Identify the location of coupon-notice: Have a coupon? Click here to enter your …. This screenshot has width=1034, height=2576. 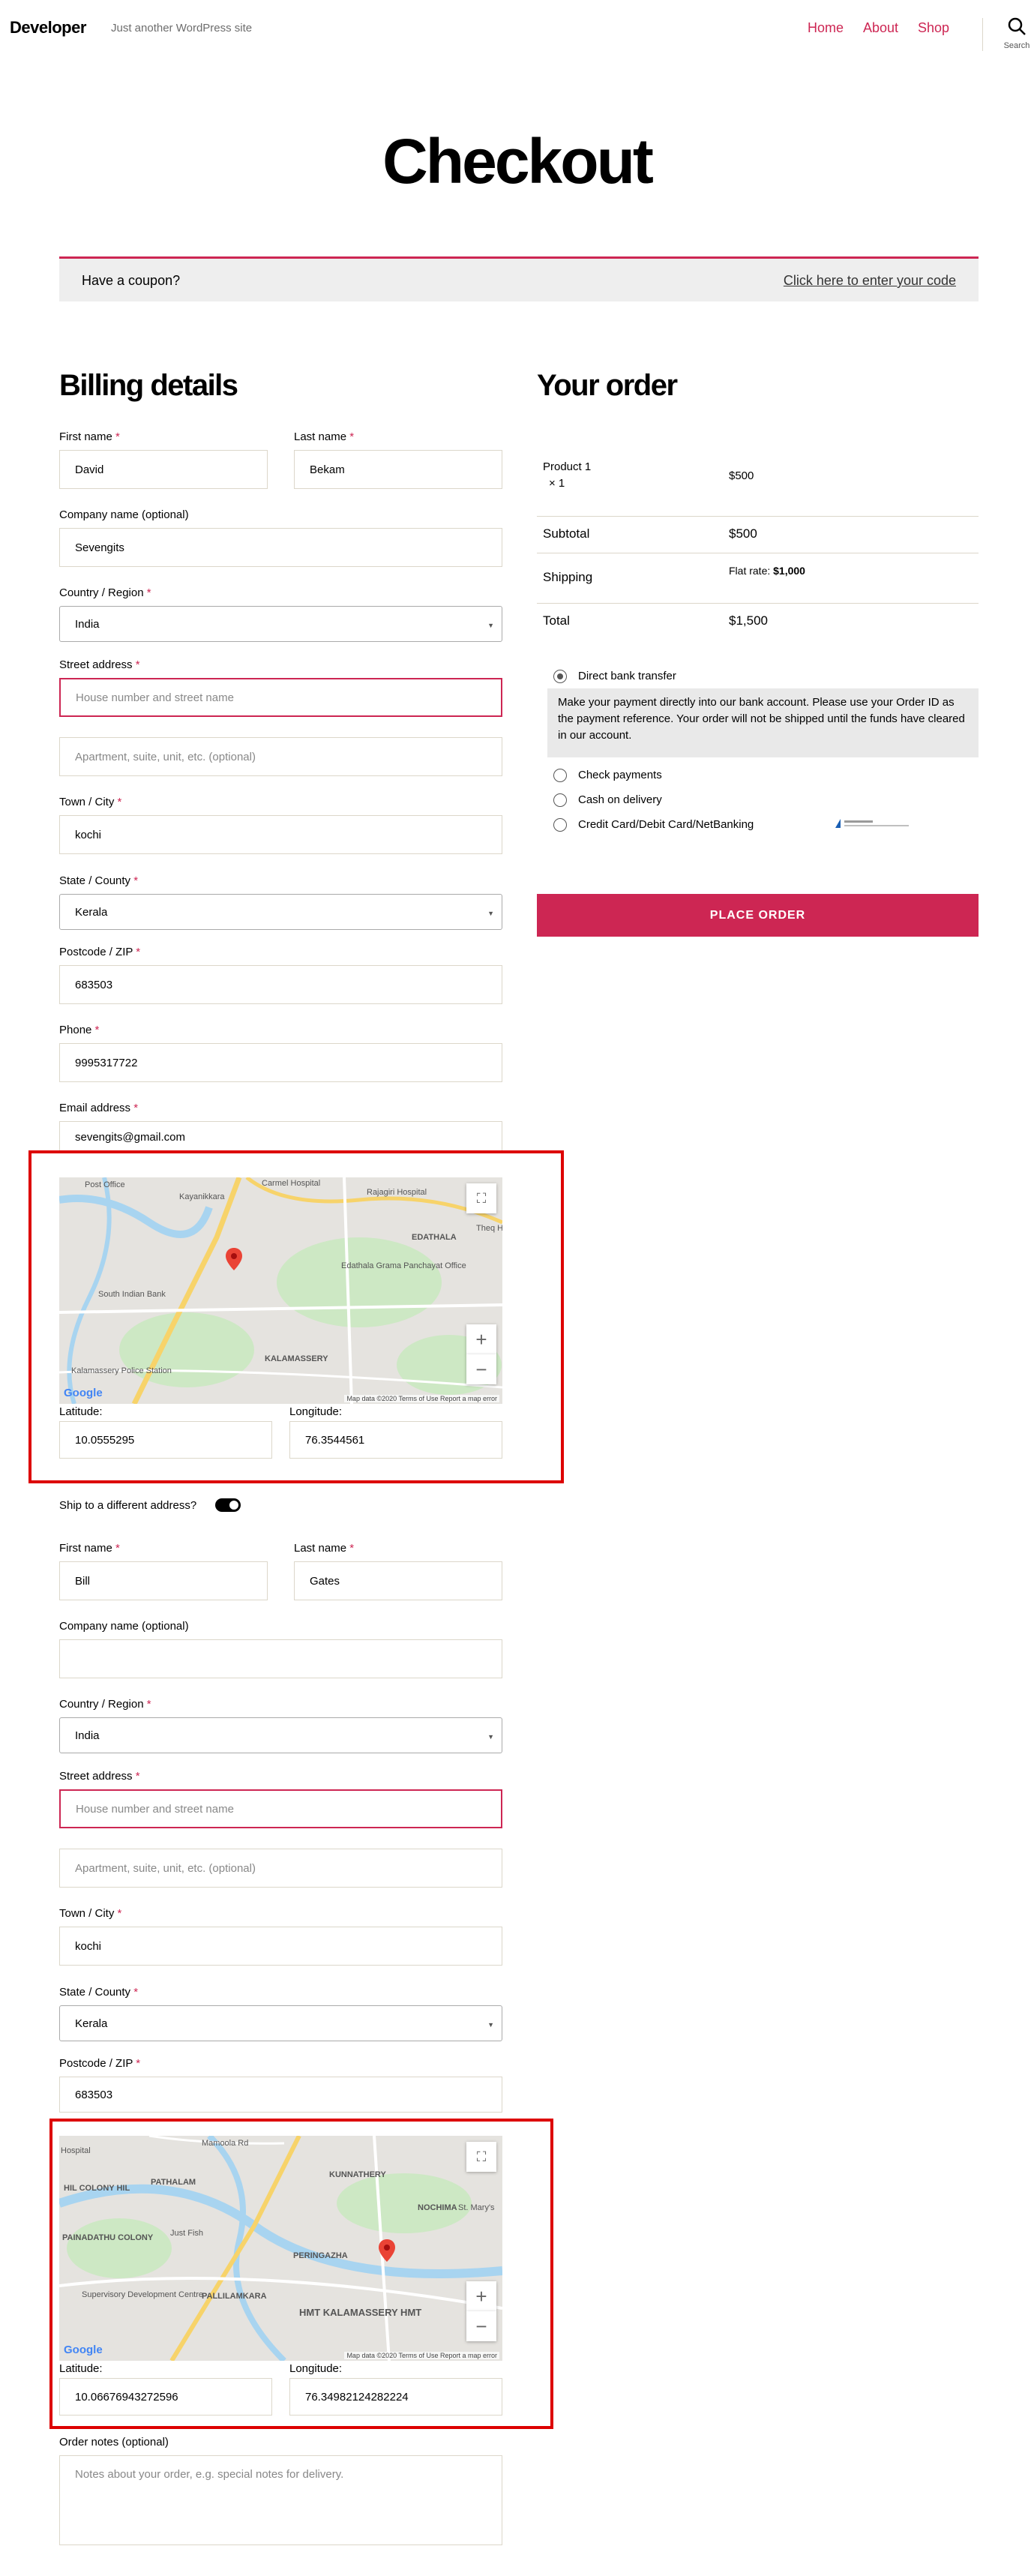
(519, 279).